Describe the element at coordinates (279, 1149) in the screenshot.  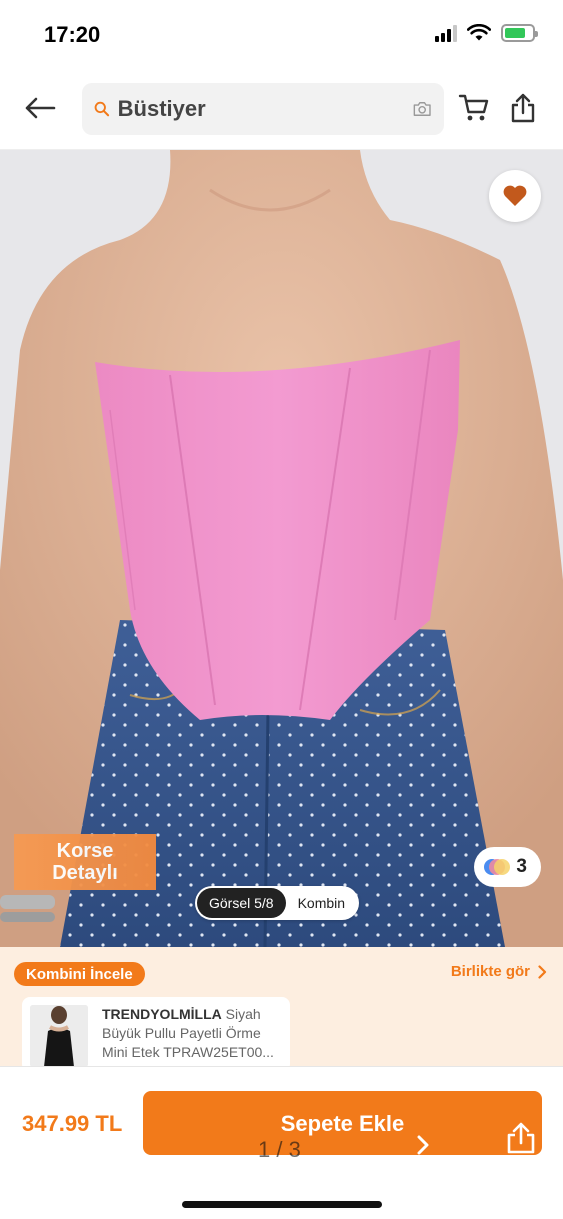
I see `pager-indicator: 1 / 3` at that location.